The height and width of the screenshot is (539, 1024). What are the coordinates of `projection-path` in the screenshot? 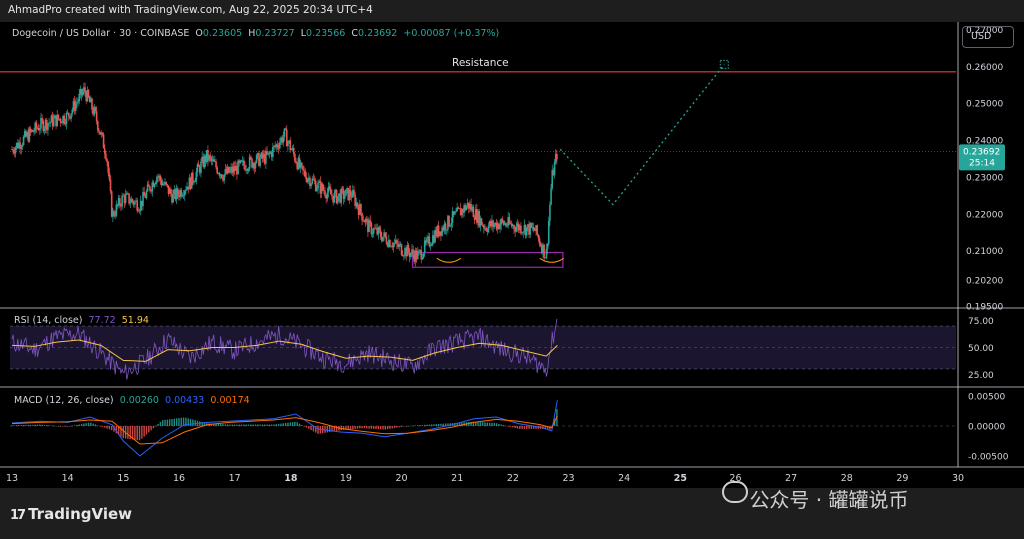 It's located at (642, 135).